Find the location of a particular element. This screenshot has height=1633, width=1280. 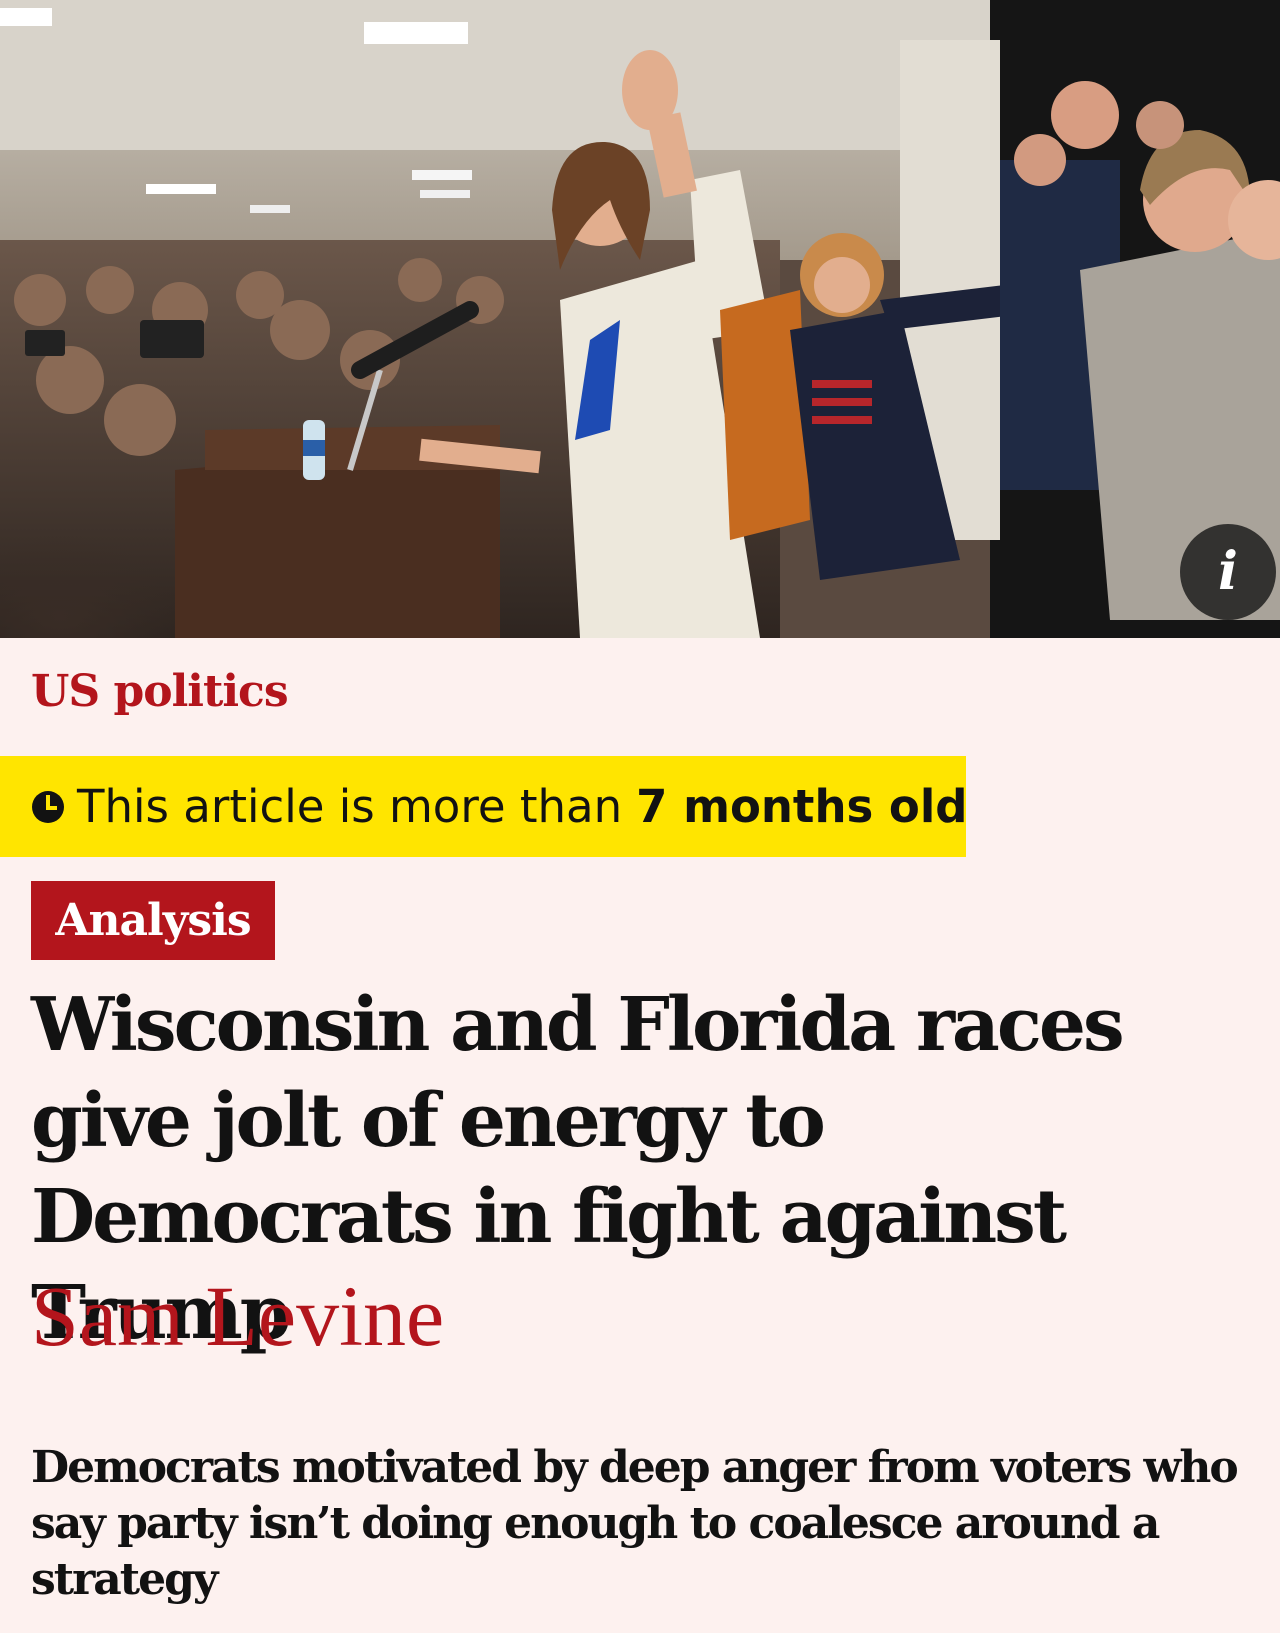

article-age-warning: This article is more than 7 months old is located at coordinates (484, 806).